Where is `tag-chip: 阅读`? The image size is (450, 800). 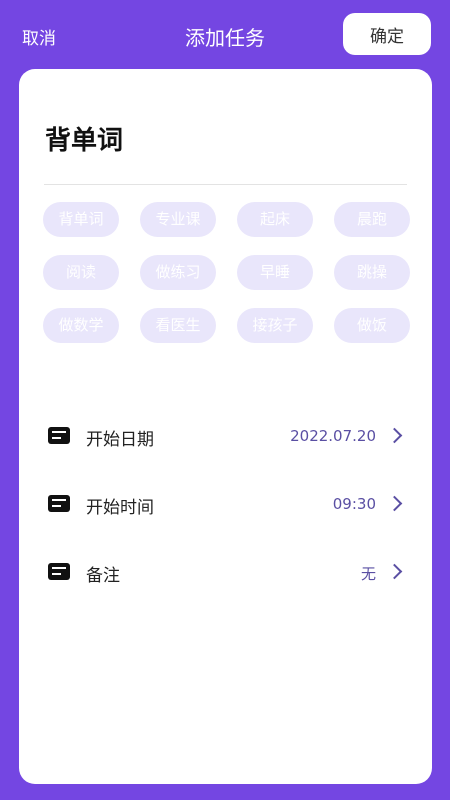
tag-chip: 阅读 is located at coordinates (81, 272).